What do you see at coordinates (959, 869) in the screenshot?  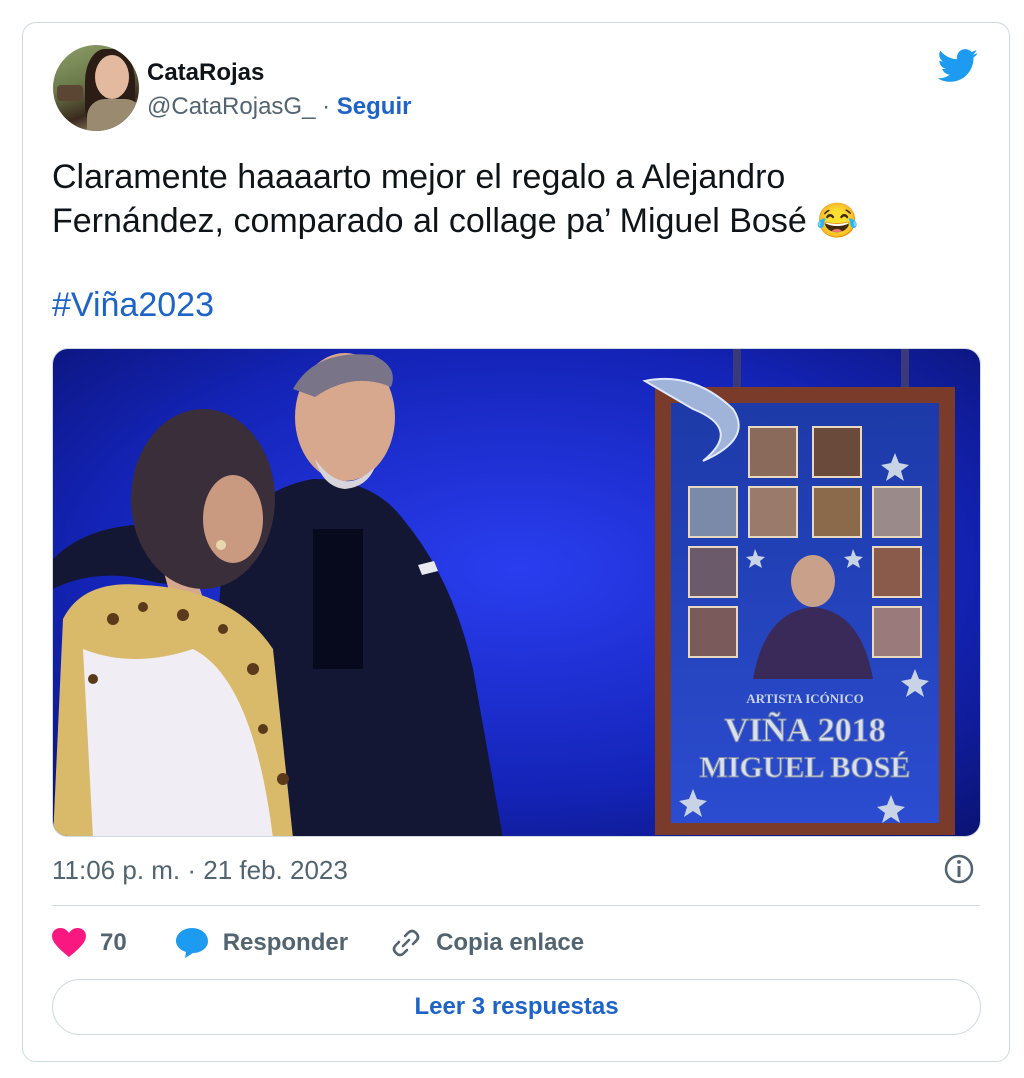 I see `info-circle-icon` at bounding box center [959, 869].